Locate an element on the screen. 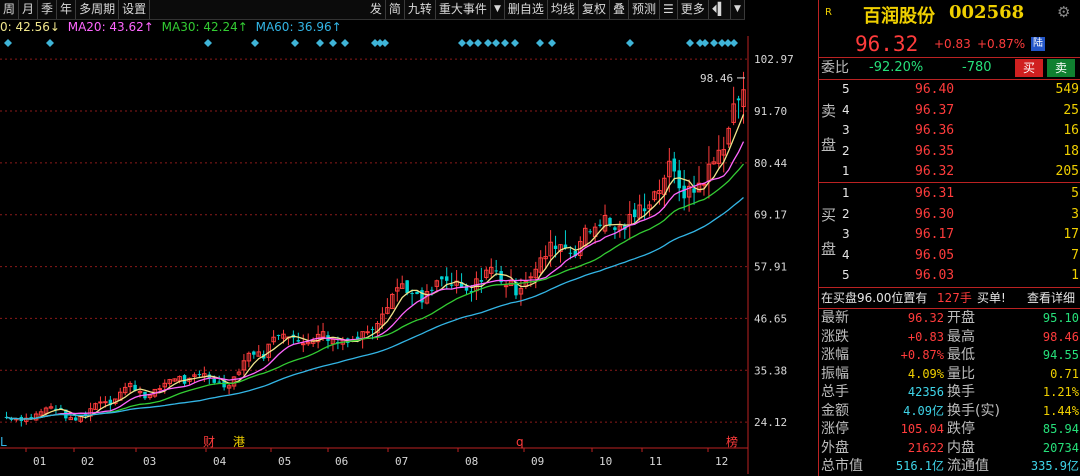 The width and height of the screenshot is (1080, 476). stat-label: 涨停 is located at coordinates (835, 429).